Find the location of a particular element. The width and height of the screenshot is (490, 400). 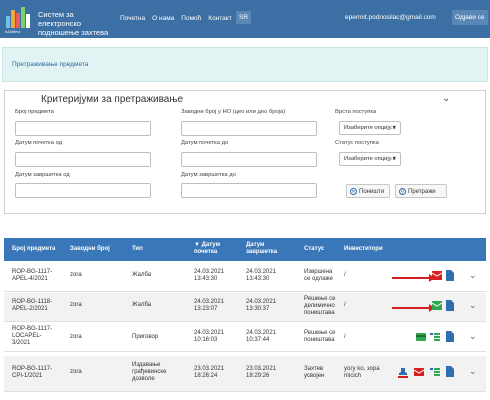

case-number: ROP-BG-1117- LOCAPEL- 3/2021 is located at coordinates (32, 336).